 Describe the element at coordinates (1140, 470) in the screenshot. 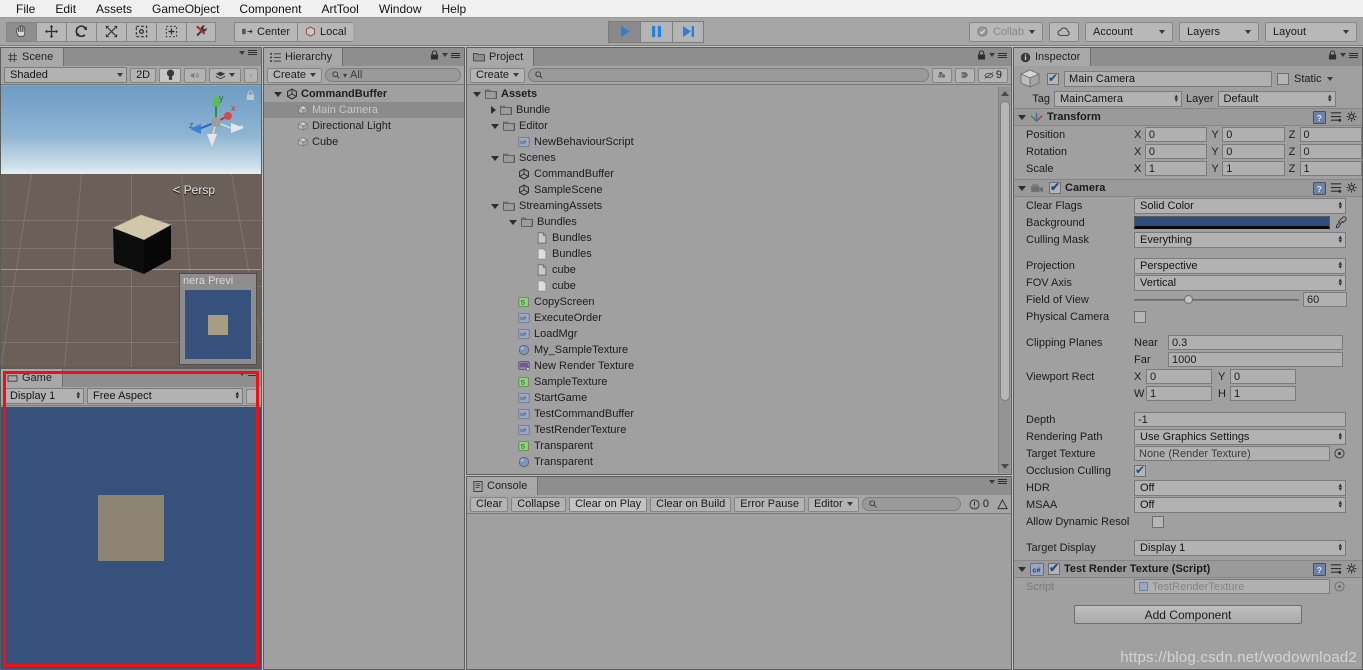

I see `occlusion-culling-checkbox` at that location.